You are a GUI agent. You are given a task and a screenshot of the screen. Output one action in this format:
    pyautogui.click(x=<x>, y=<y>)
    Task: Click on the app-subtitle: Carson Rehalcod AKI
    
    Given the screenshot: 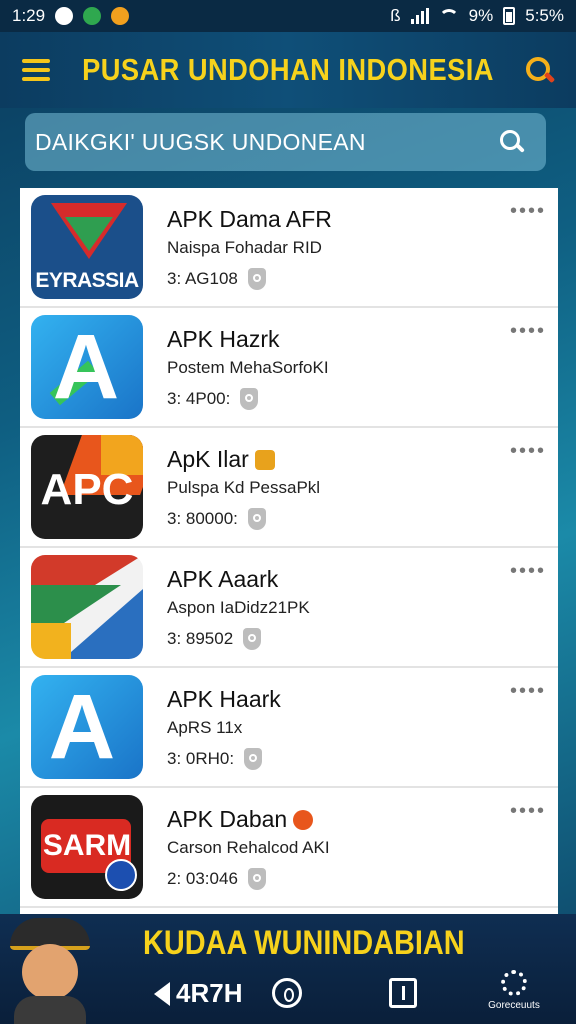 What is the action you would take?
    pyautogui.click(x=248, y=847)
    